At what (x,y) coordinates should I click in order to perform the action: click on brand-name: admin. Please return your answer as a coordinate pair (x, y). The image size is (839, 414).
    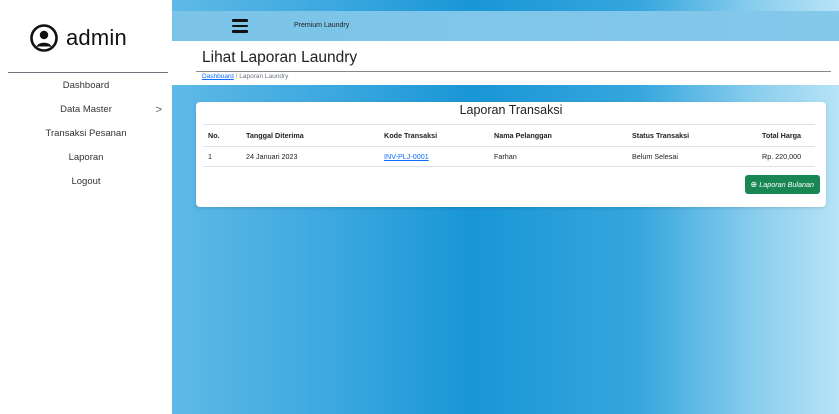
    Looking at the image, I should click on (96, 37).